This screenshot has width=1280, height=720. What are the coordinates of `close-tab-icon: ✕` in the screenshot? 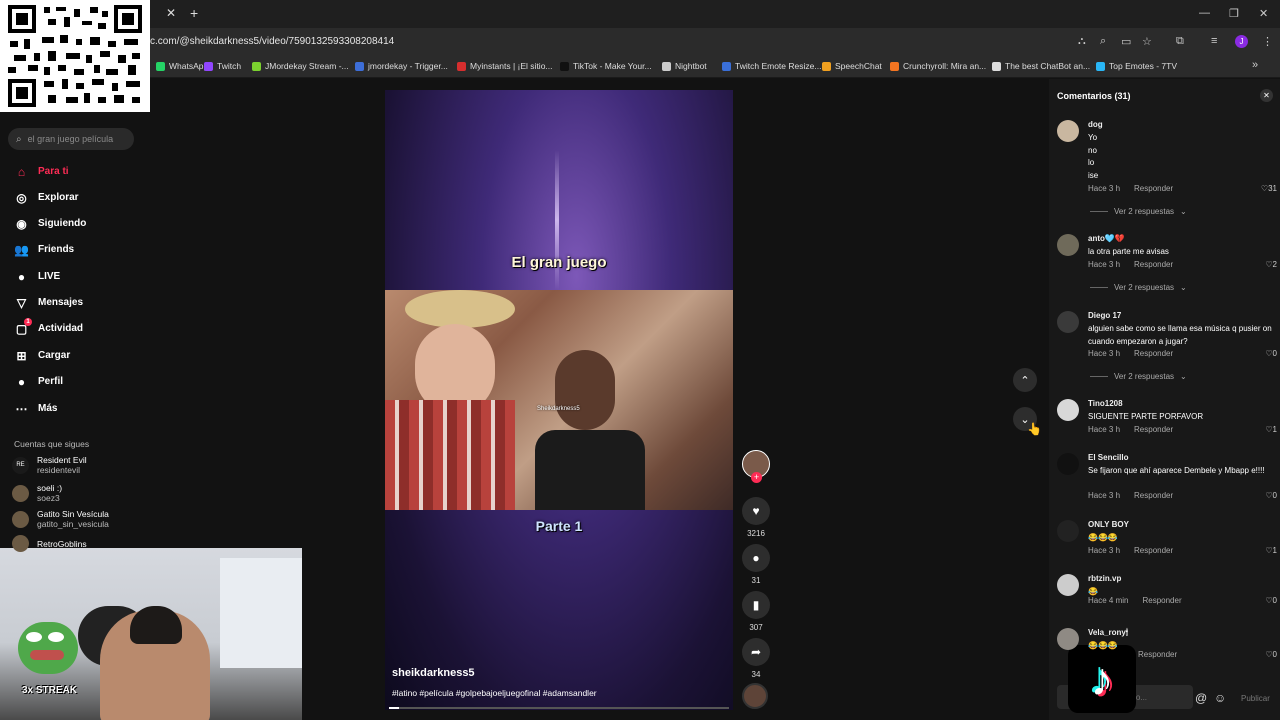 It's located at (171, 13).